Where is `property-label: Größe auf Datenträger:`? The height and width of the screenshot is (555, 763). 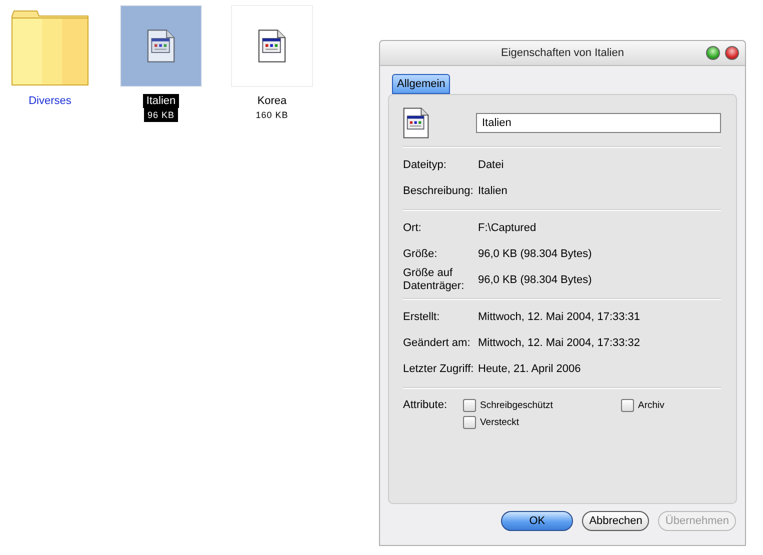
property-label: Größe auf Datenträger: is located at coordinates (434, 280).